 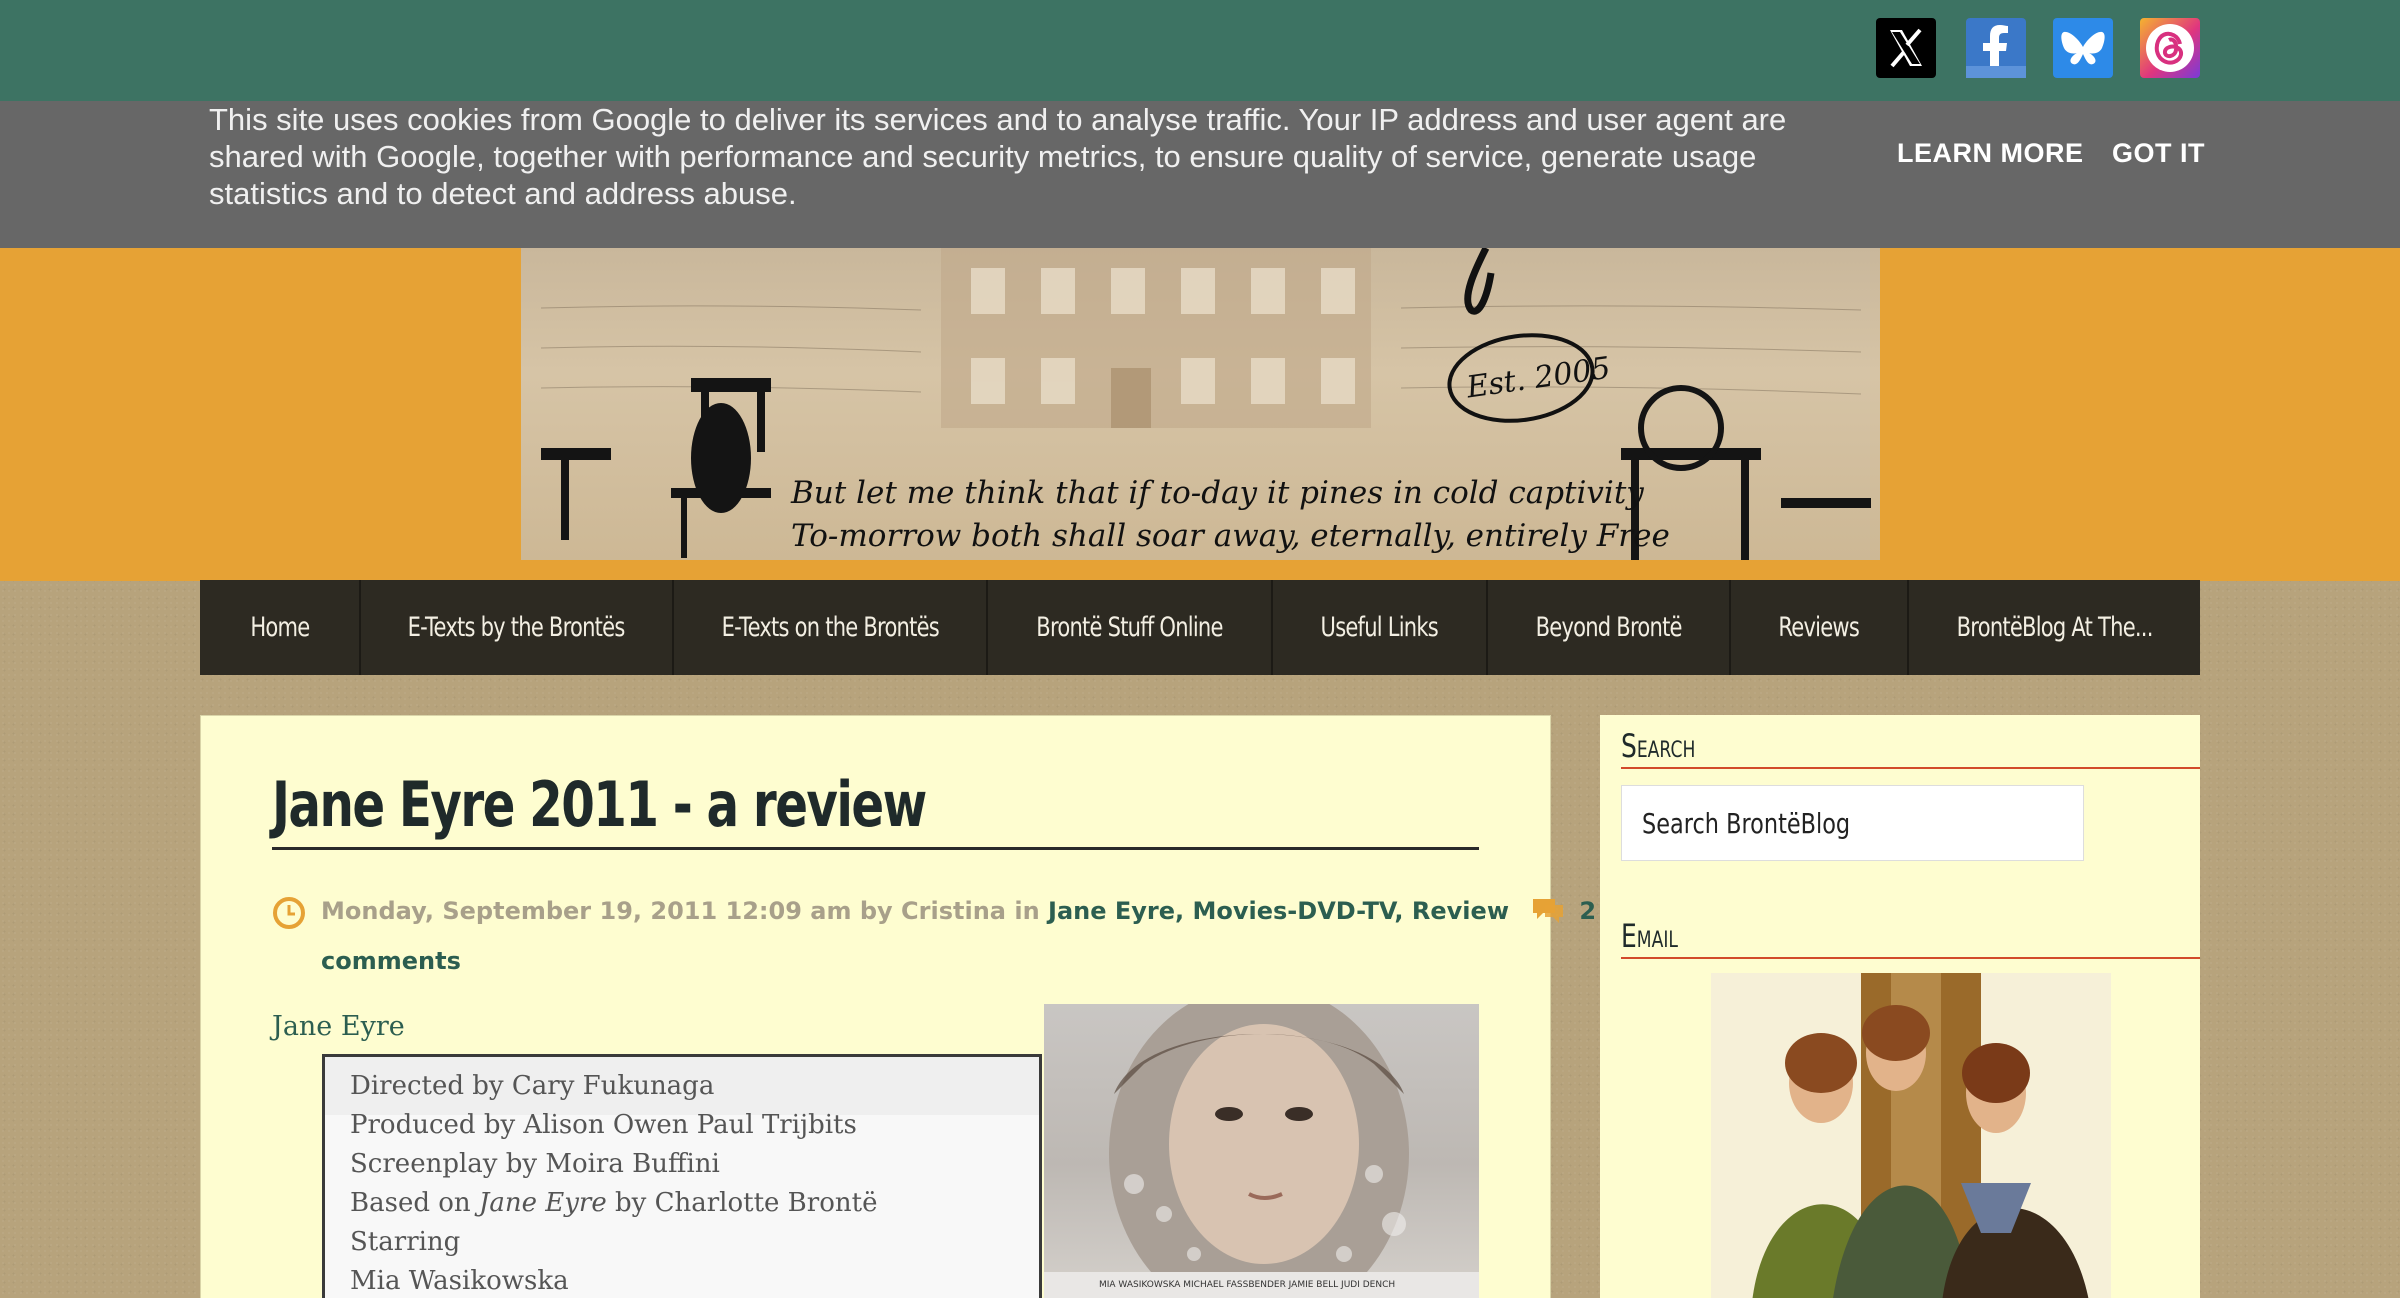 I want to click on nav-home: Home, so click(x=280, y=627).